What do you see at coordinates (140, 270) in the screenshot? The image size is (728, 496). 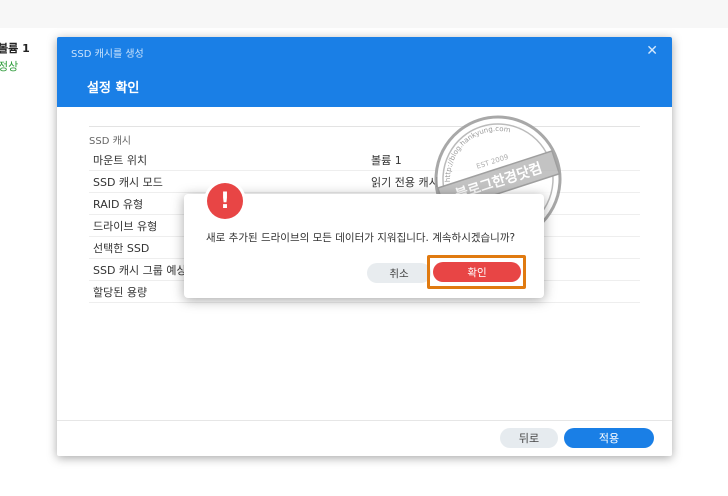 I see `summary-key: SSD 캐시 그룹 예상` at bounding box center [140, 270].